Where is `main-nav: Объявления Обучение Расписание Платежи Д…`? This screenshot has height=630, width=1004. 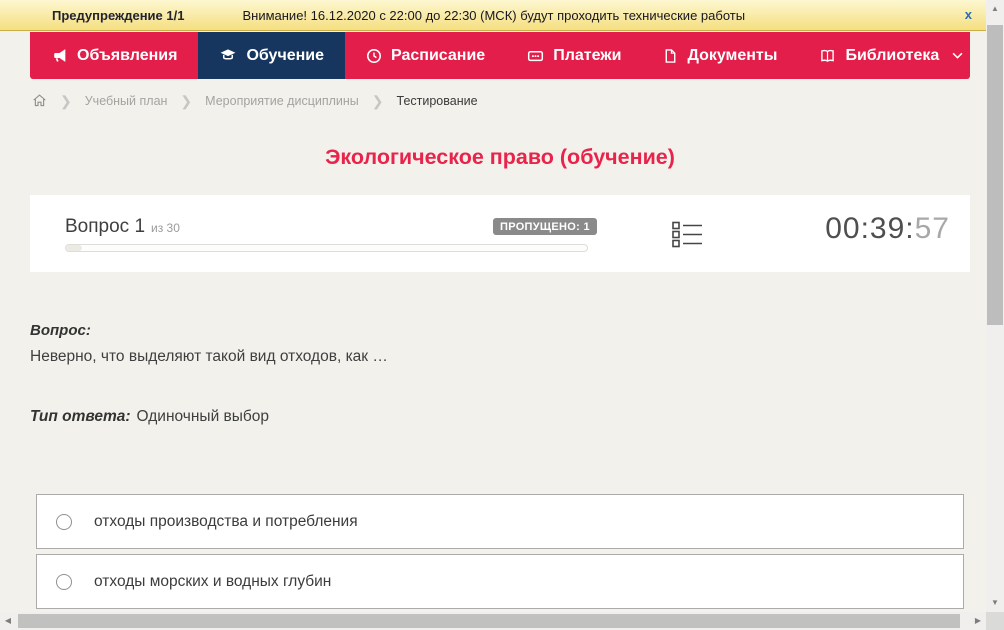
main-nav: Объявления Обучение Расписание Платежи Д… is located at coordinates (500, 55).